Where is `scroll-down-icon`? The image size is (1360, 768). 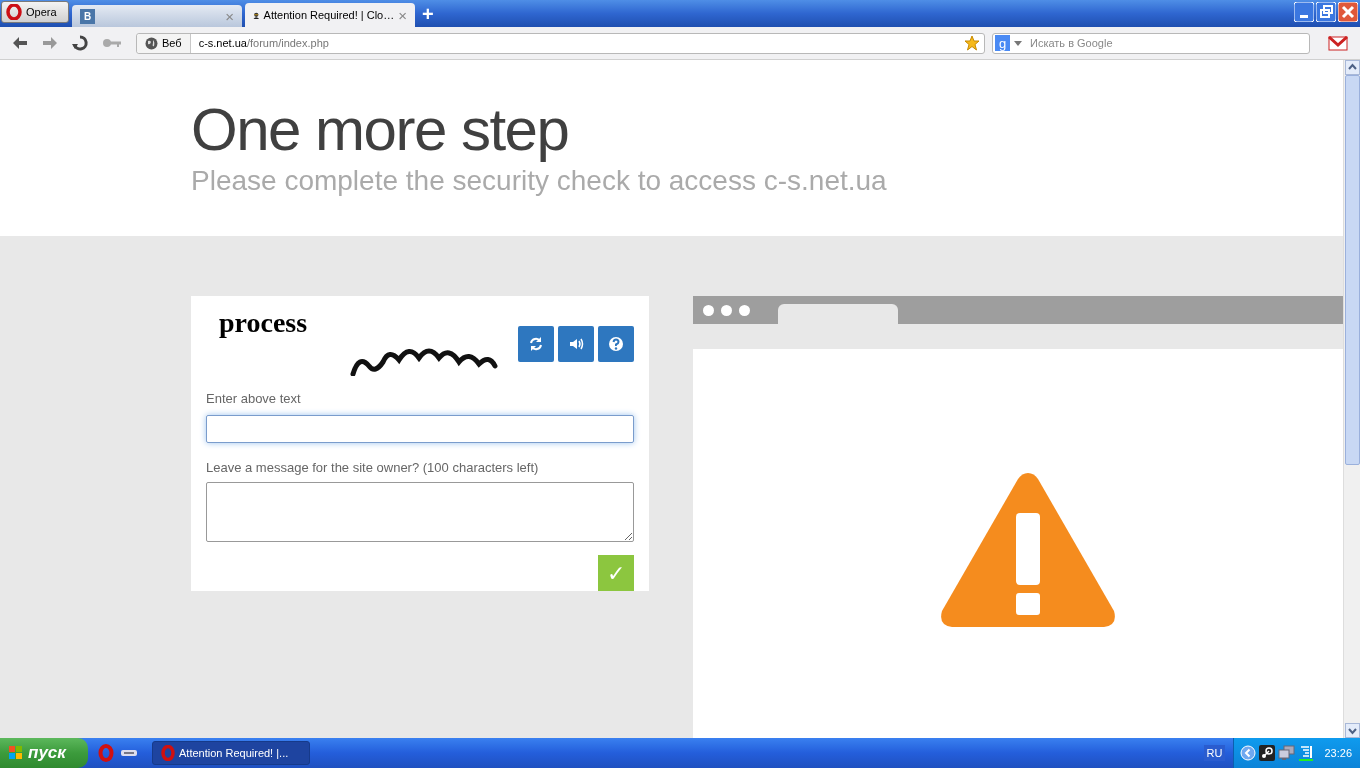
scroll-down-icon is located at coordinates (1352, 730).